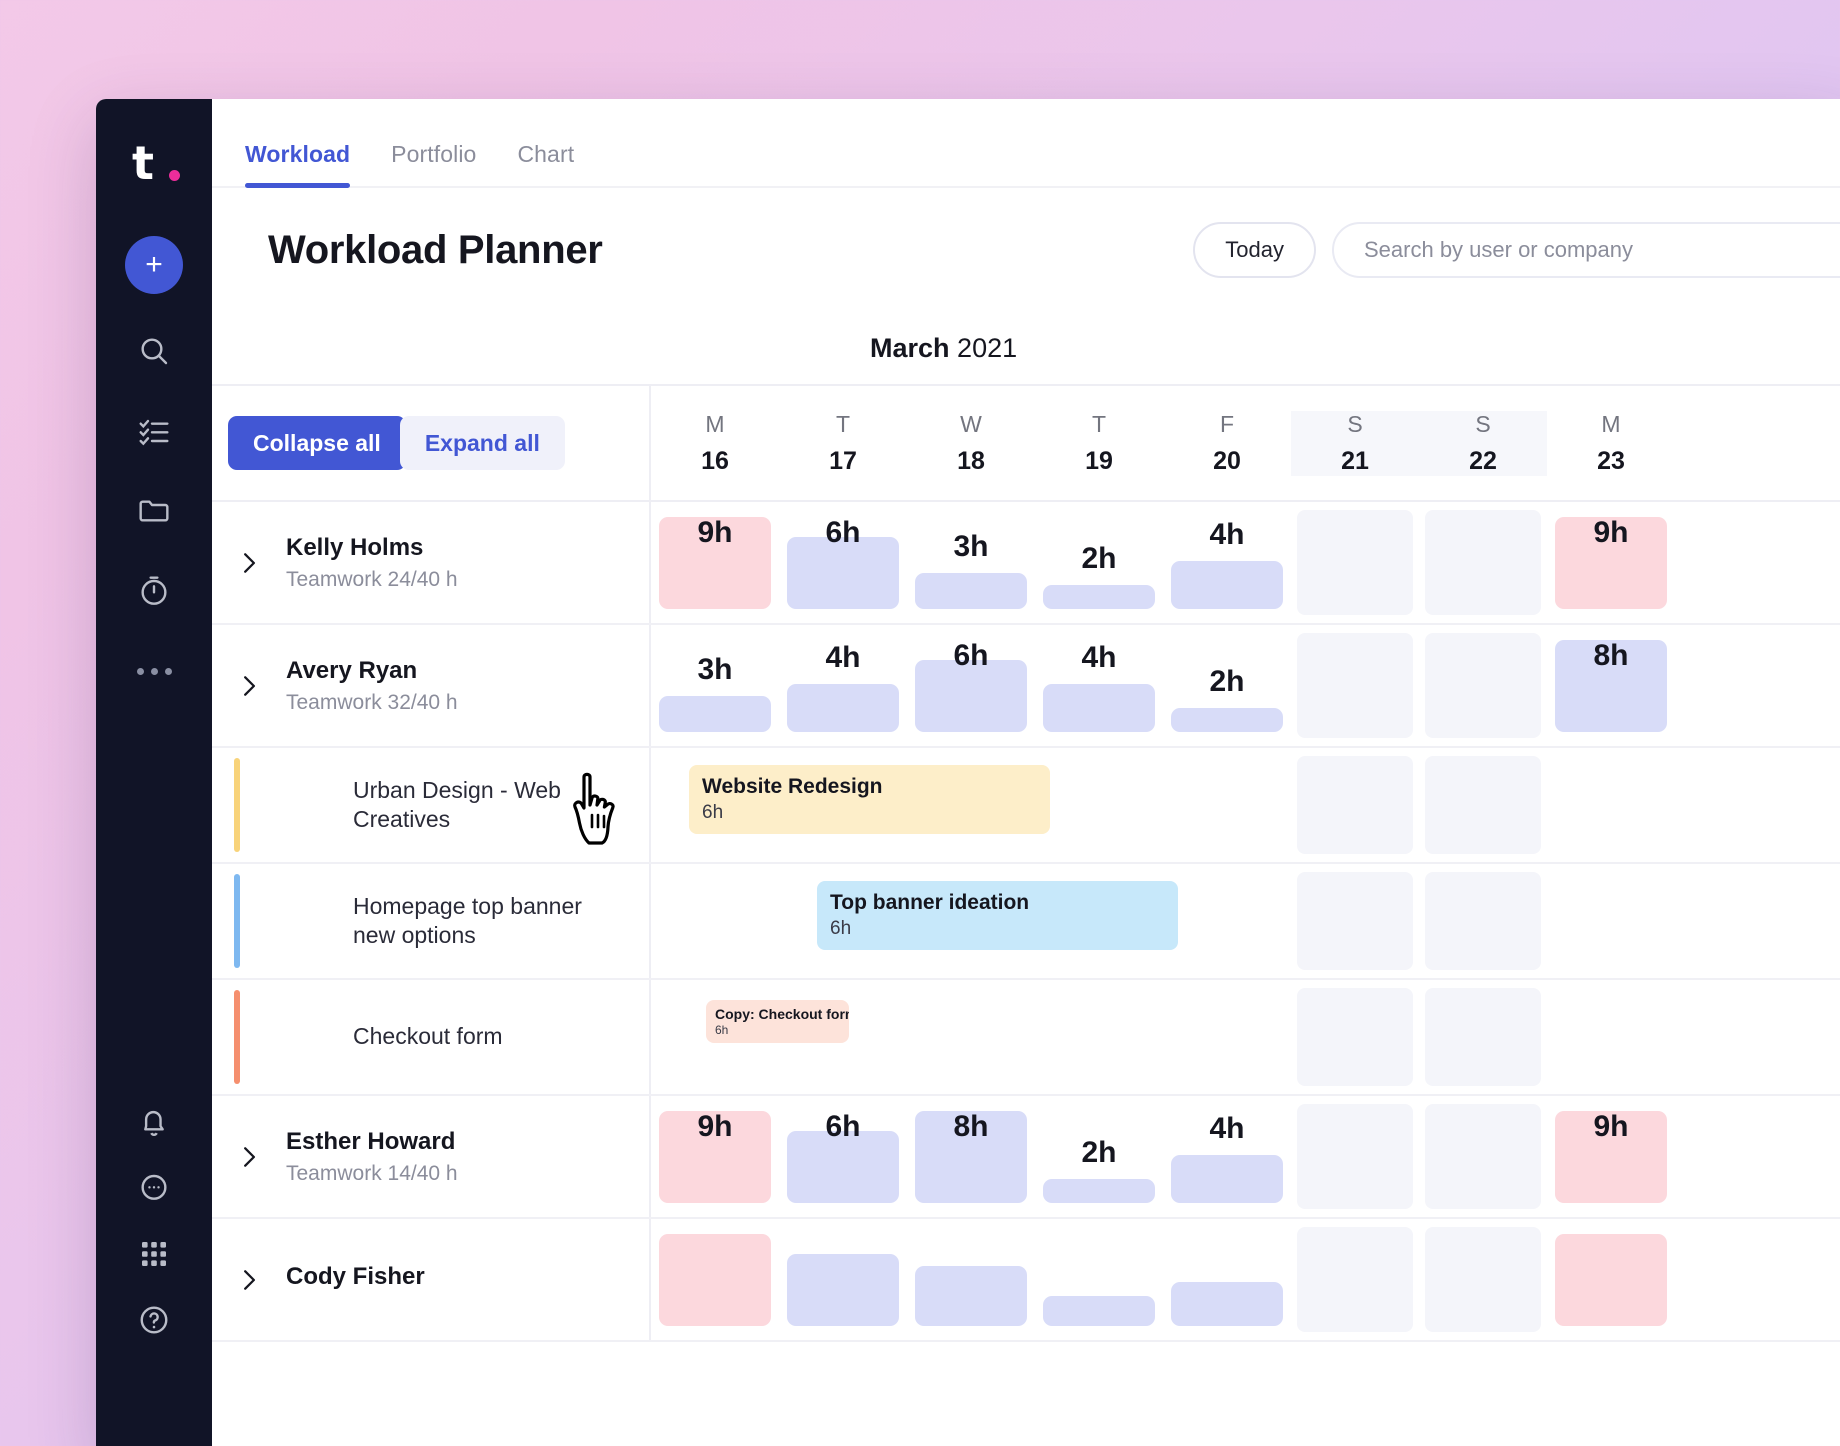 This screenshot has height=1446, width=1840. Describe the element at coordinates (154, 671) in the screenshot. I see `more-icon` at that location.